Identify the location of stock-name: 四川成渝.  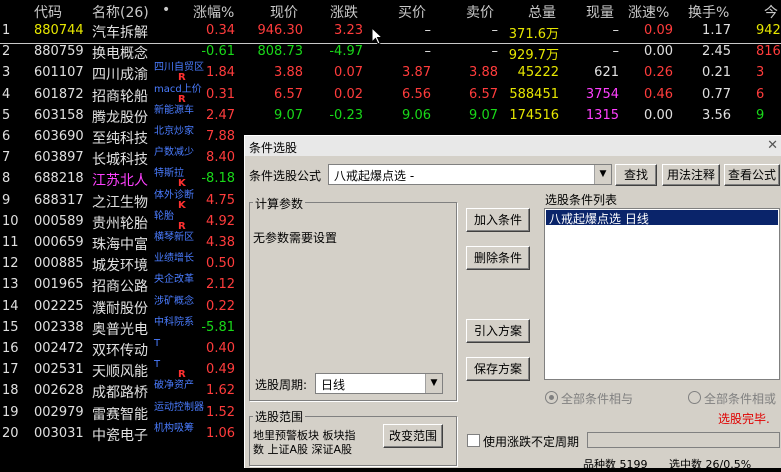
(120, 75).